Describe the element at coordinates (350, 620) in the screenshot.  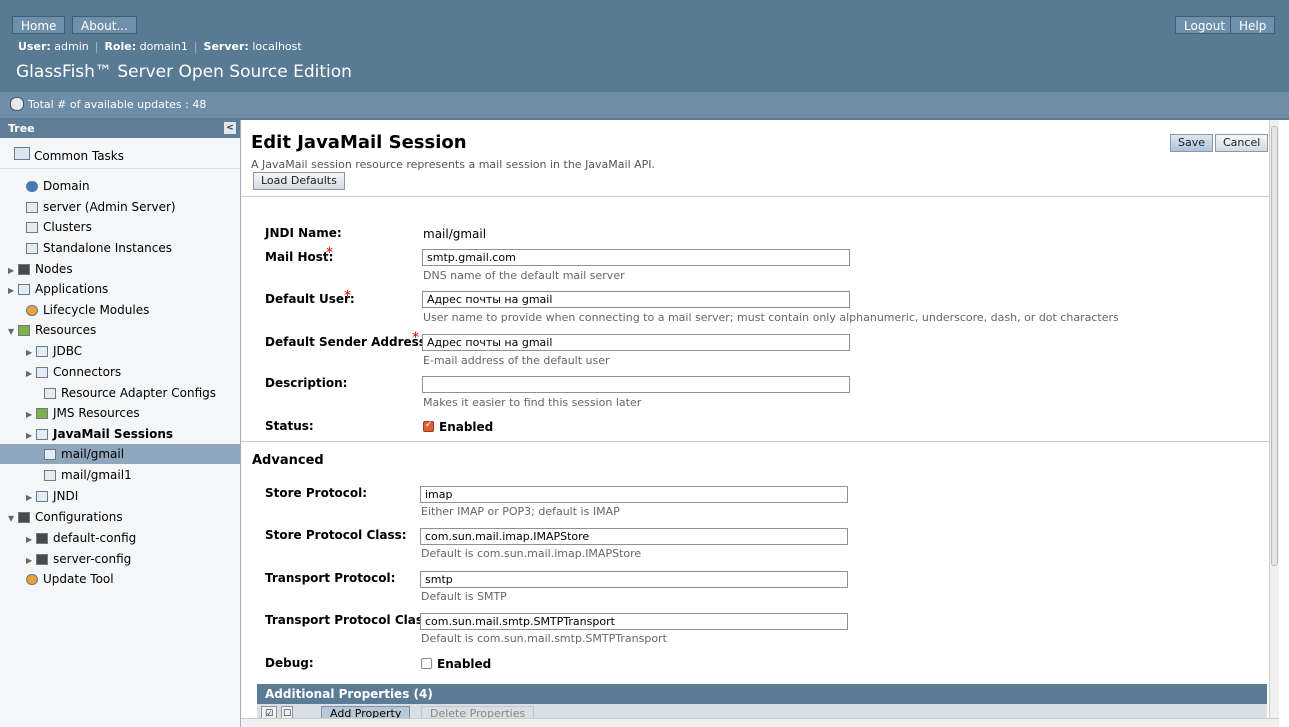
I see `transport-protocol-class-label: Transport Protocol Class:` at that location.